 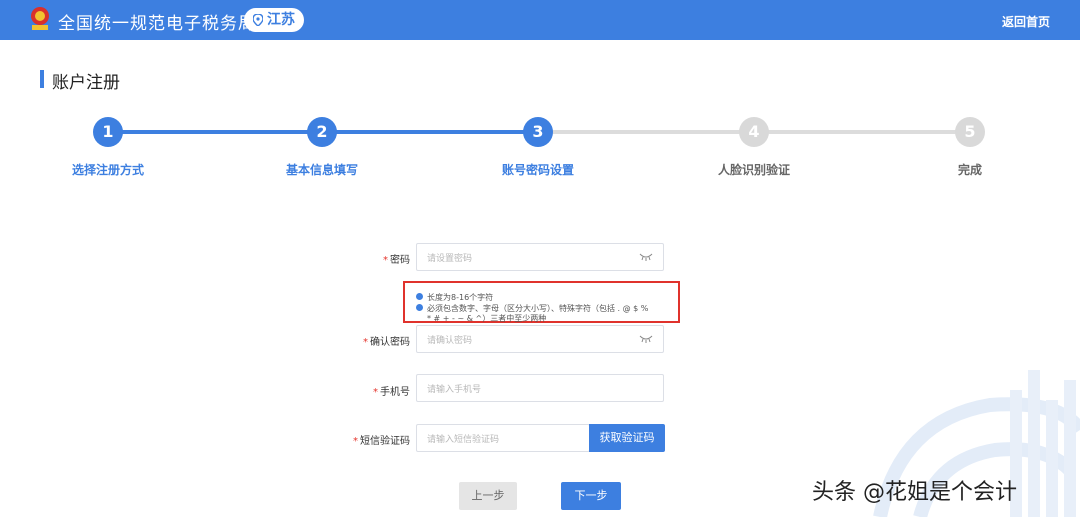 I want to click on confirm-password-placeholder: 请确认密码, so click(x=450, y=341).